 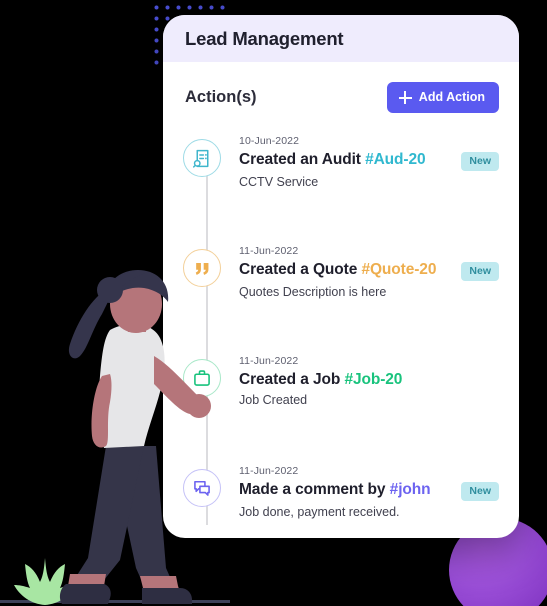 I want to click on item-title-text: Created a Quote, so click(x=298, y=269).